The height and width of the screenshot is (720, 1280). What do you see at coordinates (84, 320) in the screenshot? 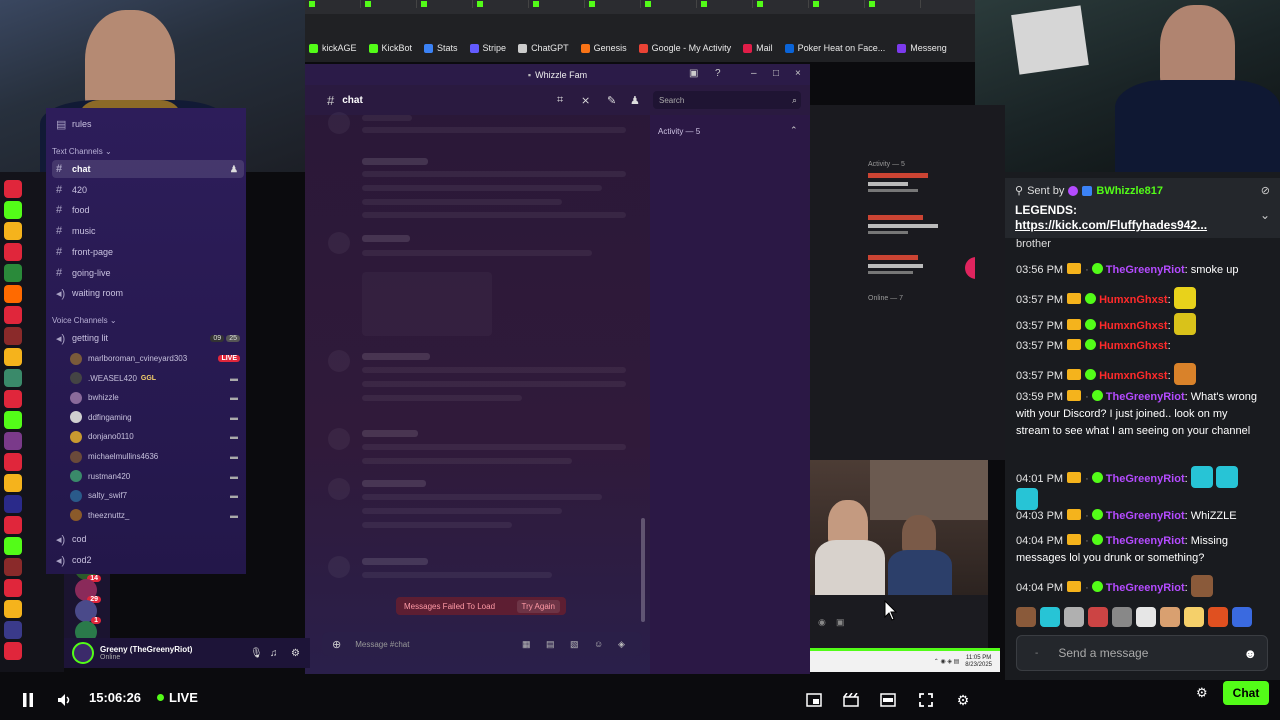
I see `voice-channels-category: Voice Channels ⌄` at bounding box center [84, 320].